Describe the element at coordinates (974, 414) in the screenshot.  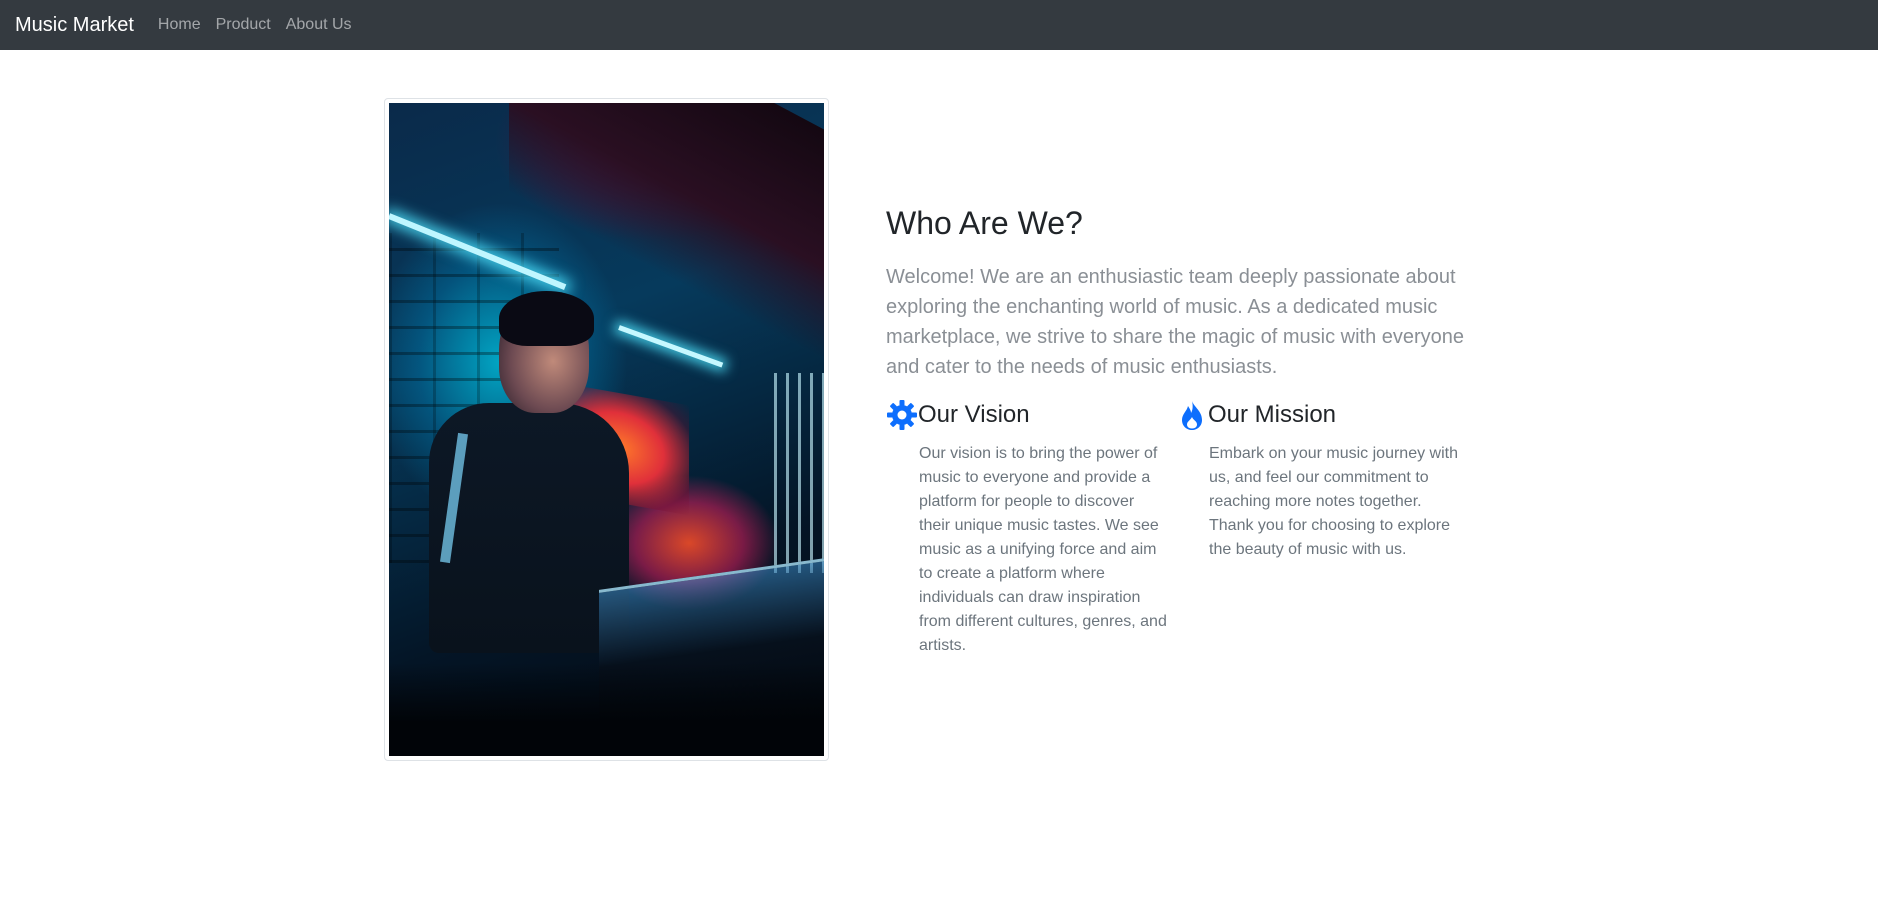
I see `vision-title: Our Vision` at that location.